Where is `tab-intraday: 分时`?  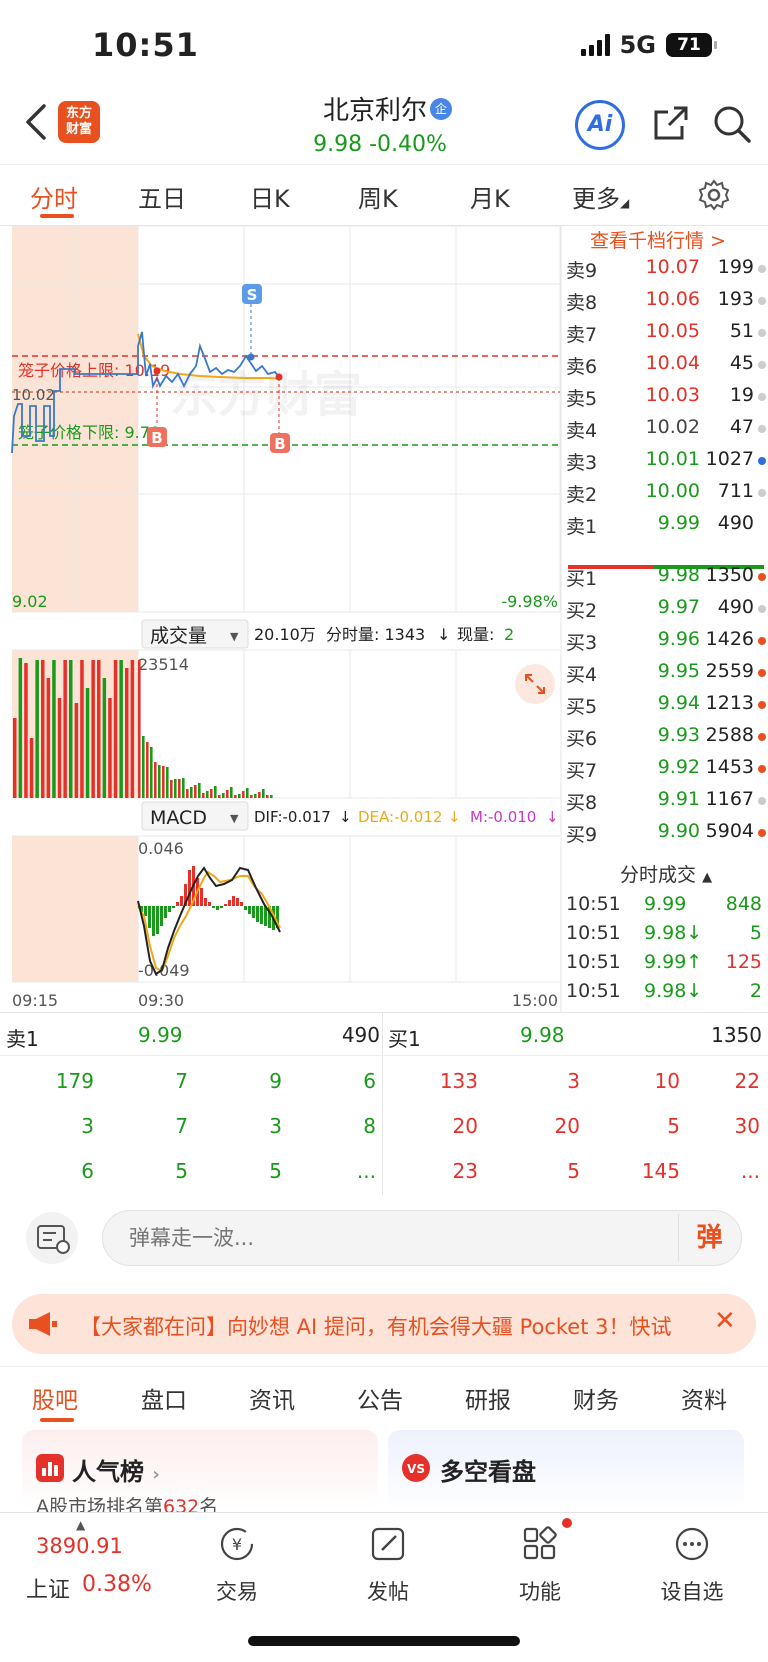
tab-intraday: 分时 is located at coordinates (54, 196).